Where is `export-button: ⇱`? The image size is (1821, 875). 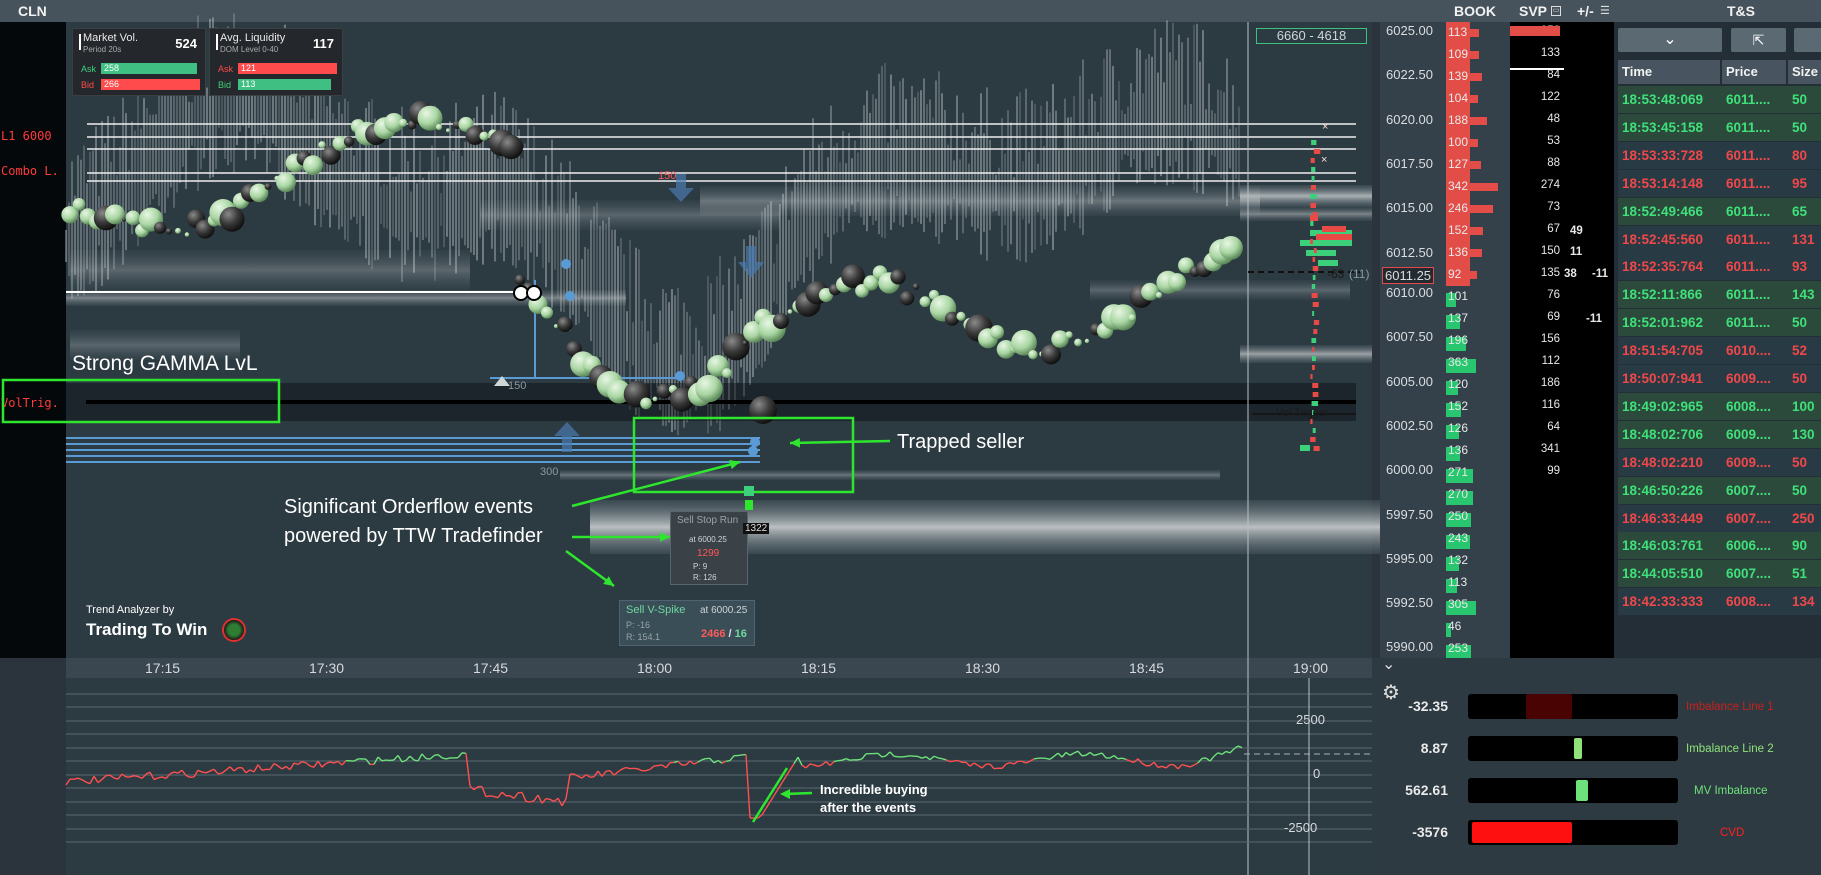 export-button: ⇱ is located at coordinates (1758, 40).